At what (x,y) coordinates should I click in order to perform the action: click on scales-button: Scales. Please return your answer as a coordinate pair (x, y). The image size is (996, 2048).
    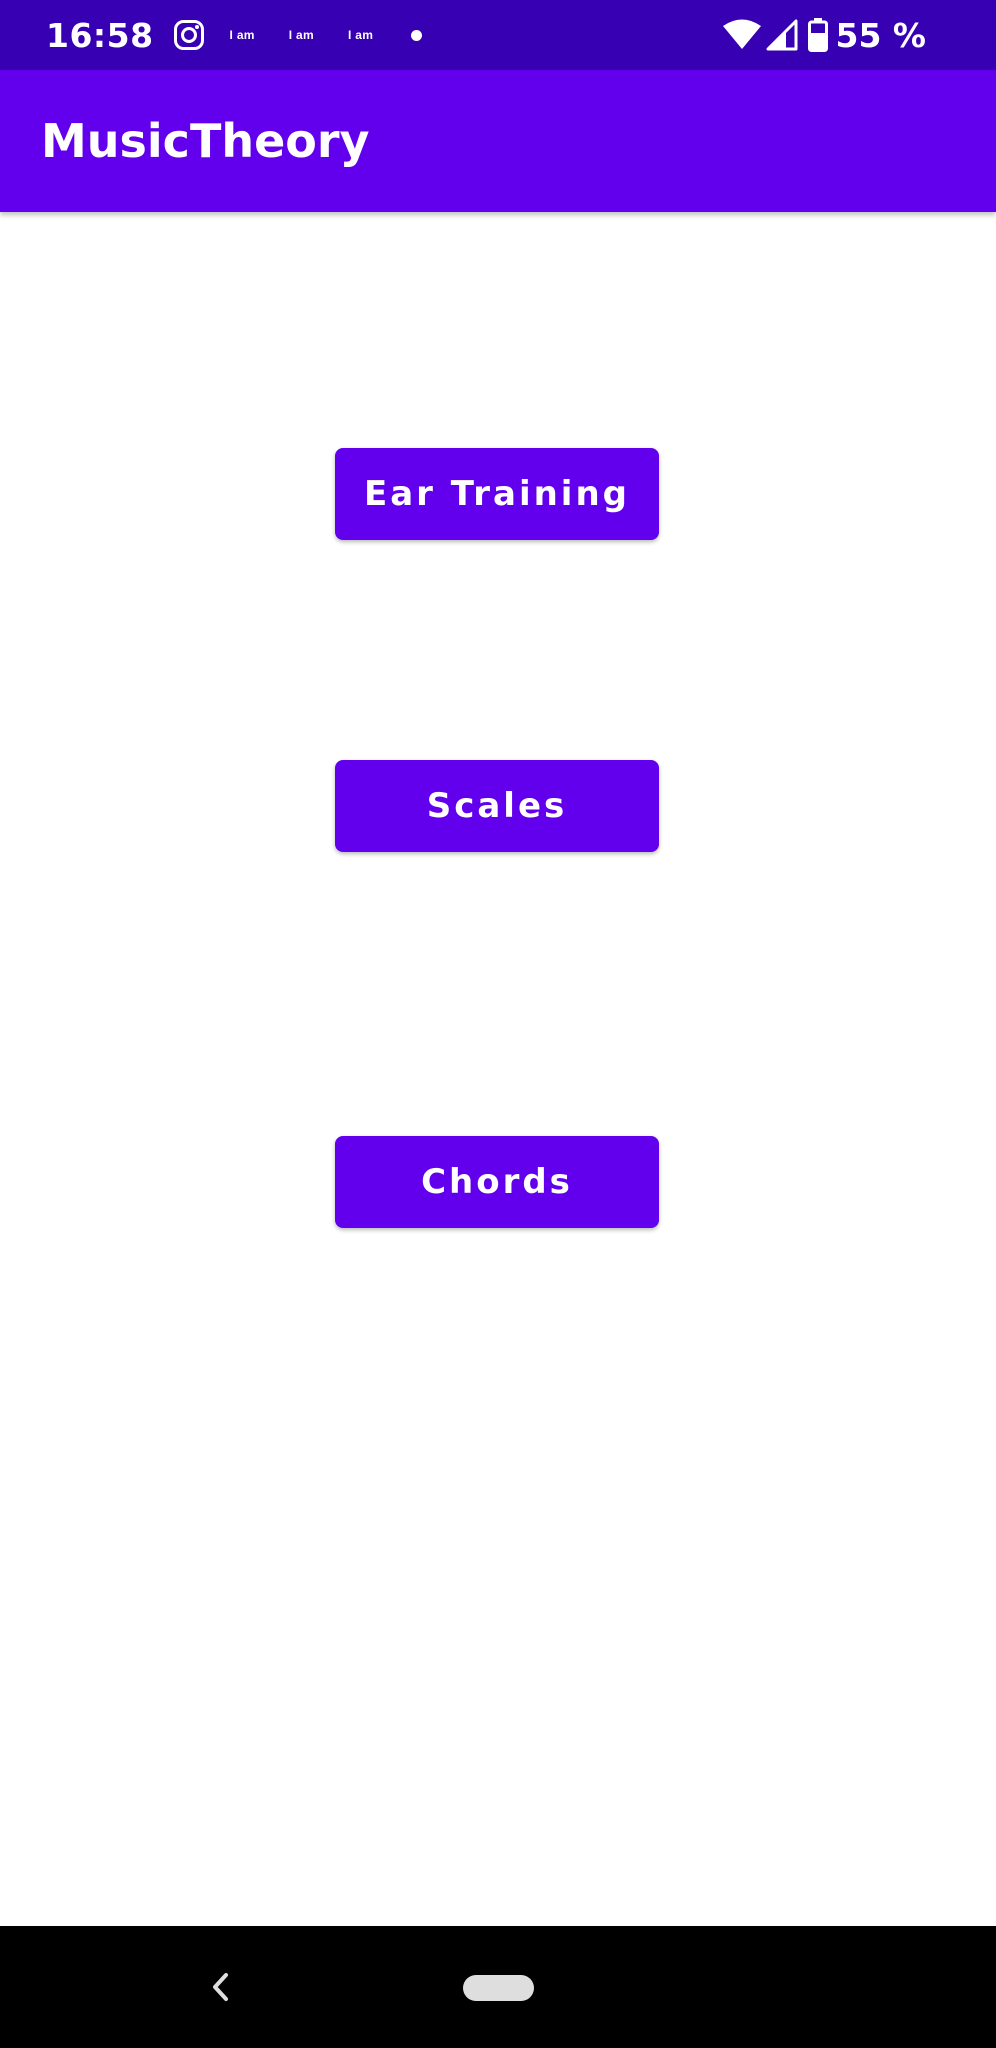
    Looking at the image, I should click on (497, 806).